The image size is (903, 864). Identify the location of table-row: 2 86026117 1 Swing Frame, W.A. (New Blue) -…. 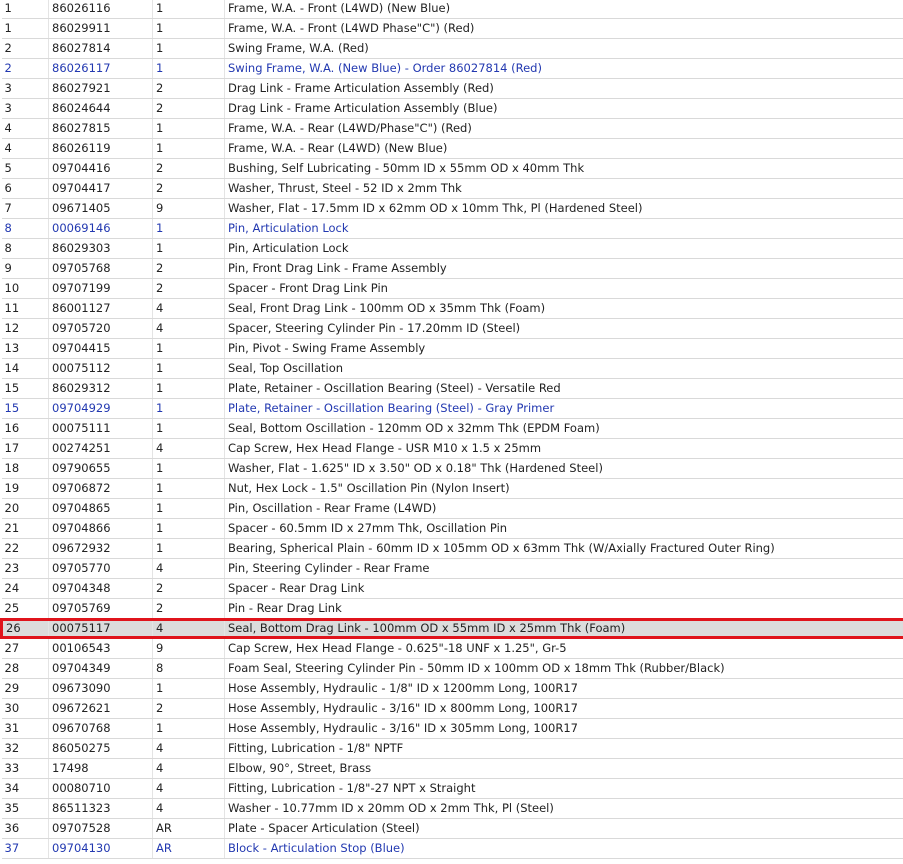
(452, 68).